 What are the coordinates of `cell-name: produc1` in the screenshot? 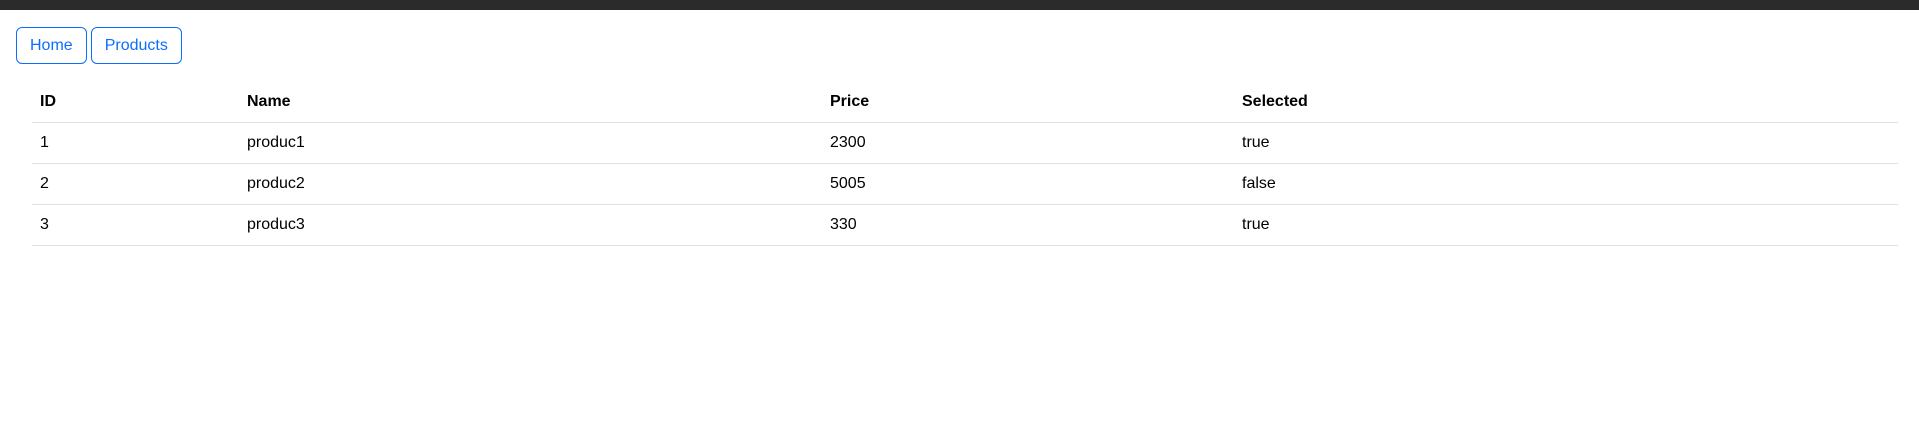 It's located at (530, 143).